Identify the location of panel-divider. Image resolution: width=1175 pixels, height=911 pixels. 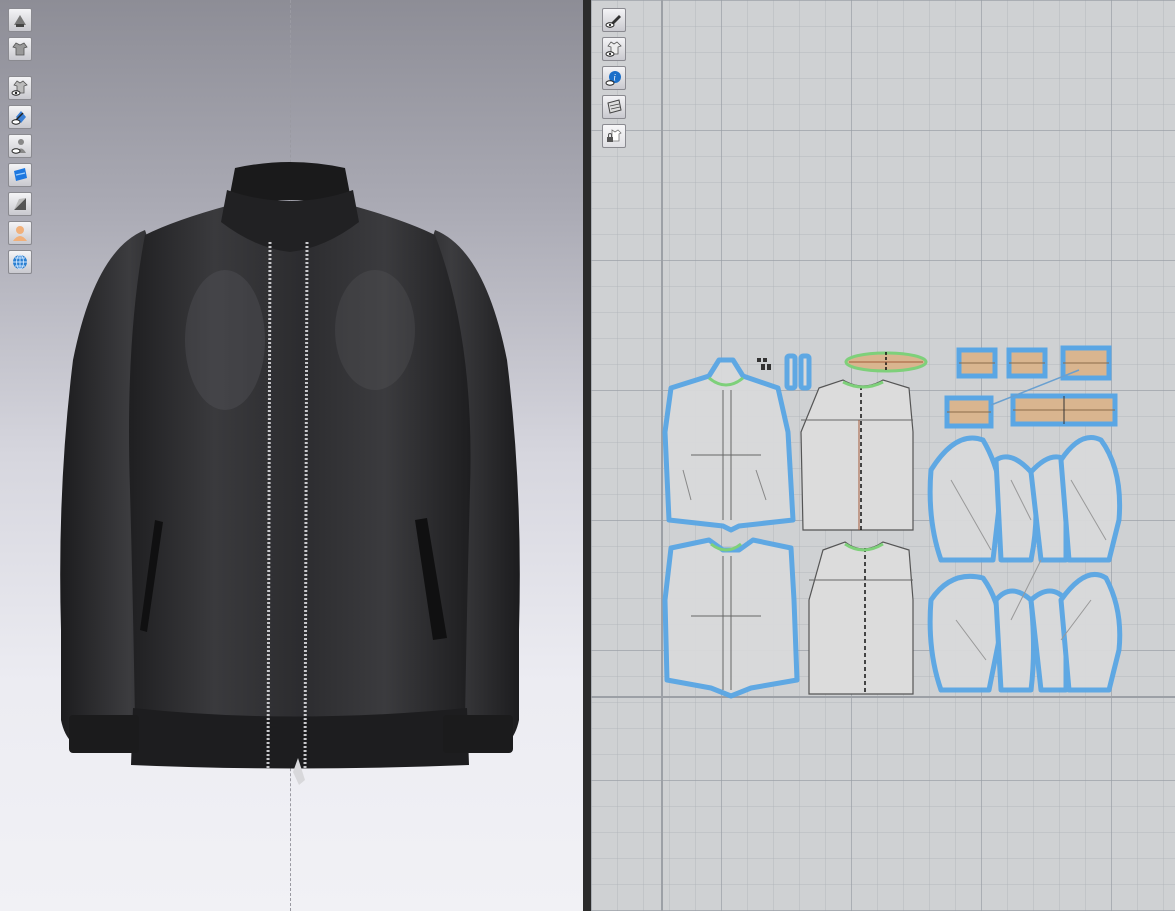
(587, 455).